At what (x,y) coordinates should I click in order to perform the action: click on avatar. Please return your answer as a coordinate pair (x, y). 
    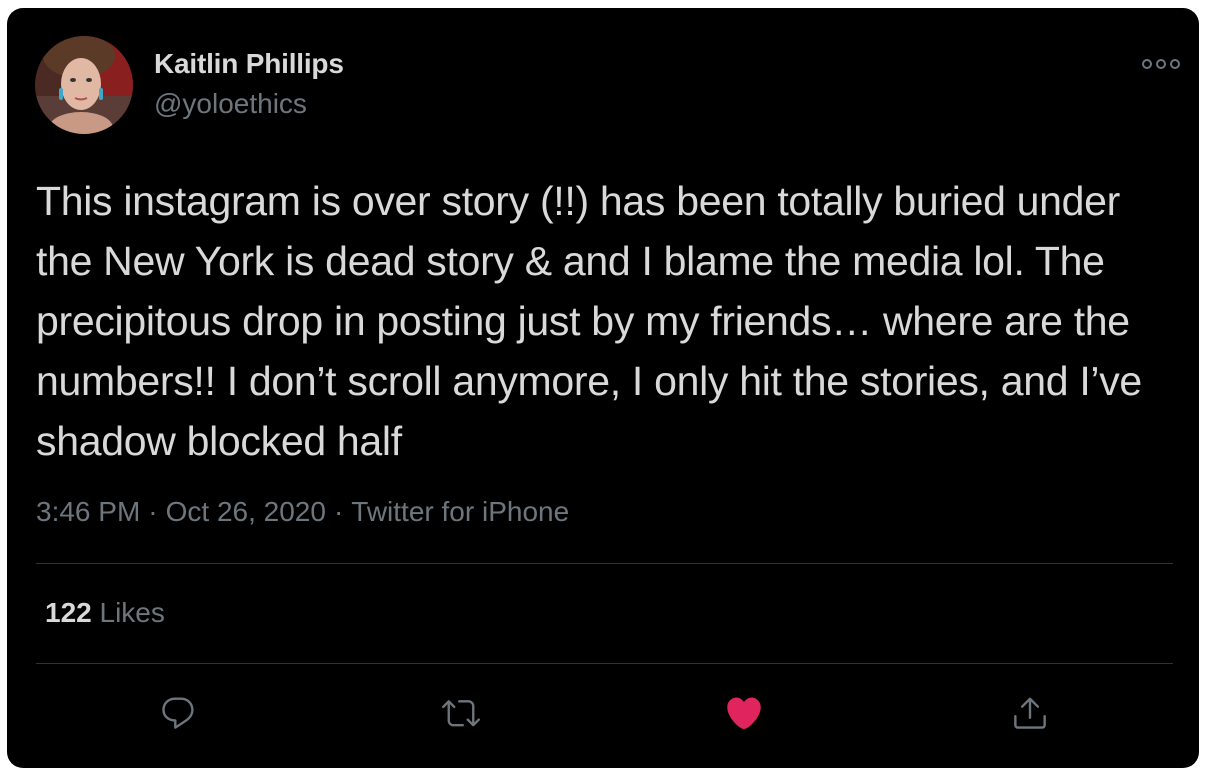
    Looking at the image, I should click on (84, 85).